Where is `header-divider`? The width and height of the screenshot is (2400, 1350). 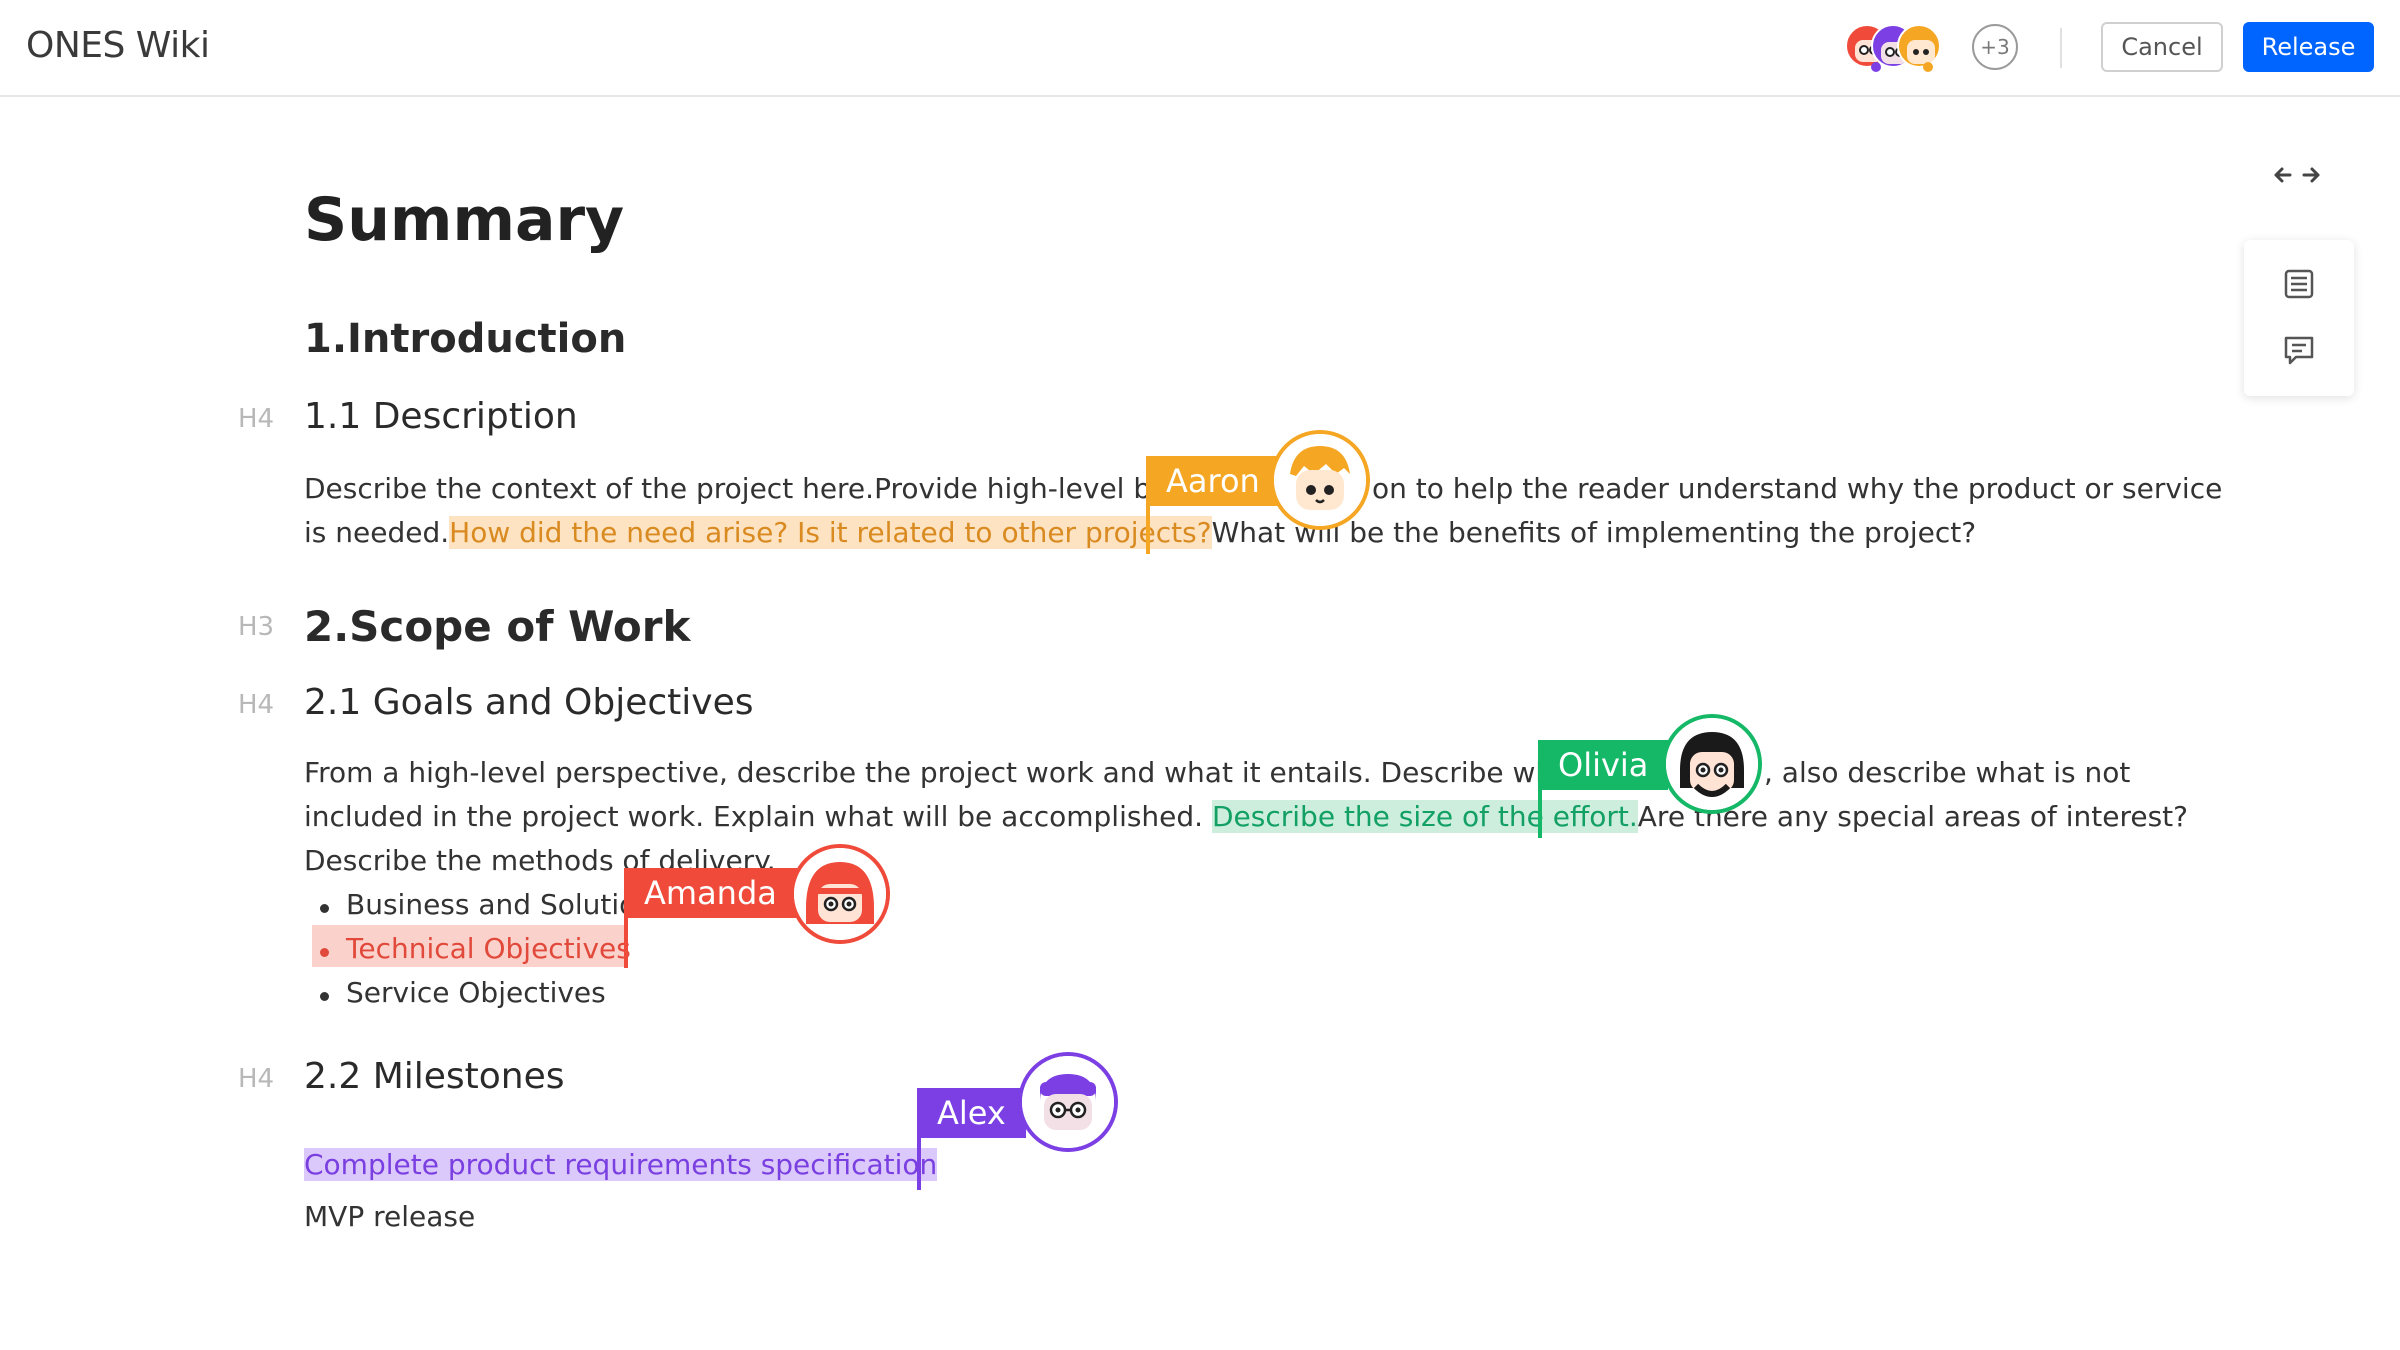 header-divider is located at coordinates (2061, 48).